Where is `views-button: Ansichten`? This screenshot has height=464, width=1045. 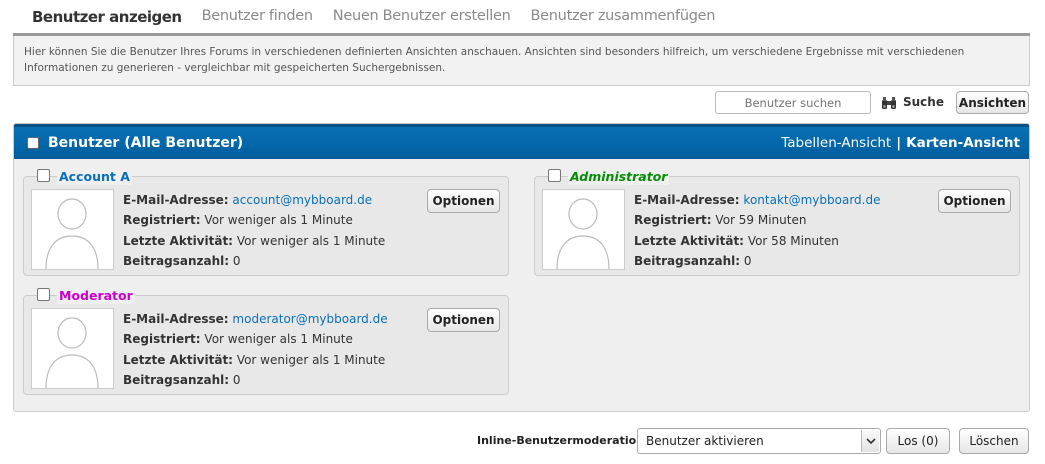 views-button: Ansichten is located at coordinates (992, 102).